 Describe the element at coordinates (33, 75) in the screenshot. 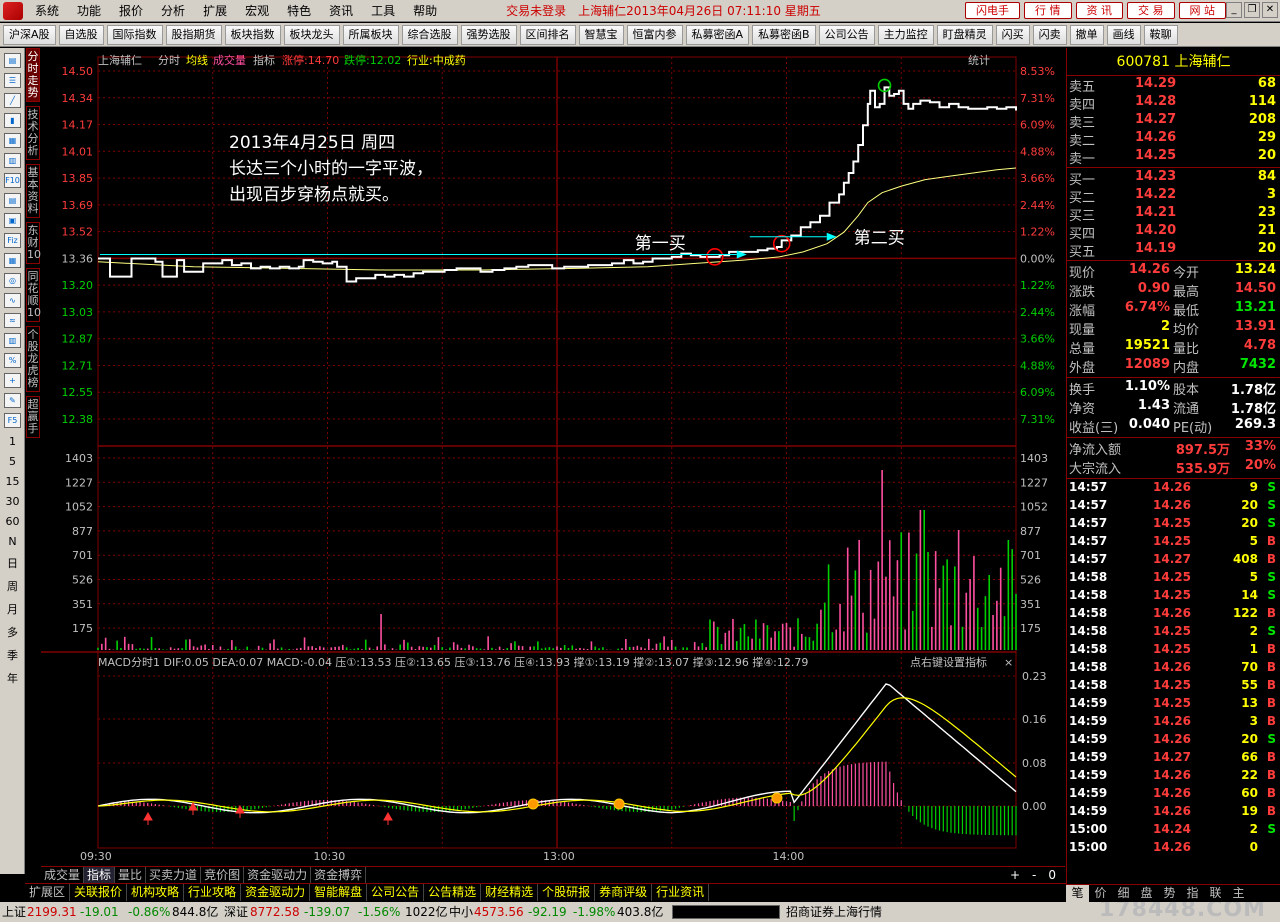

I see `view-tab: 分时走势` at that location.